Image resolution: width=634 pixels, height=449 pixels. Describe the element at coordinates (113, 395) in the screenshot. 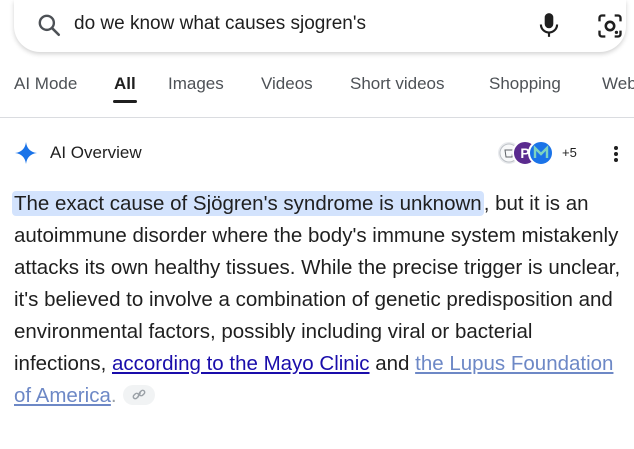

I see `end-period: .` at that location.